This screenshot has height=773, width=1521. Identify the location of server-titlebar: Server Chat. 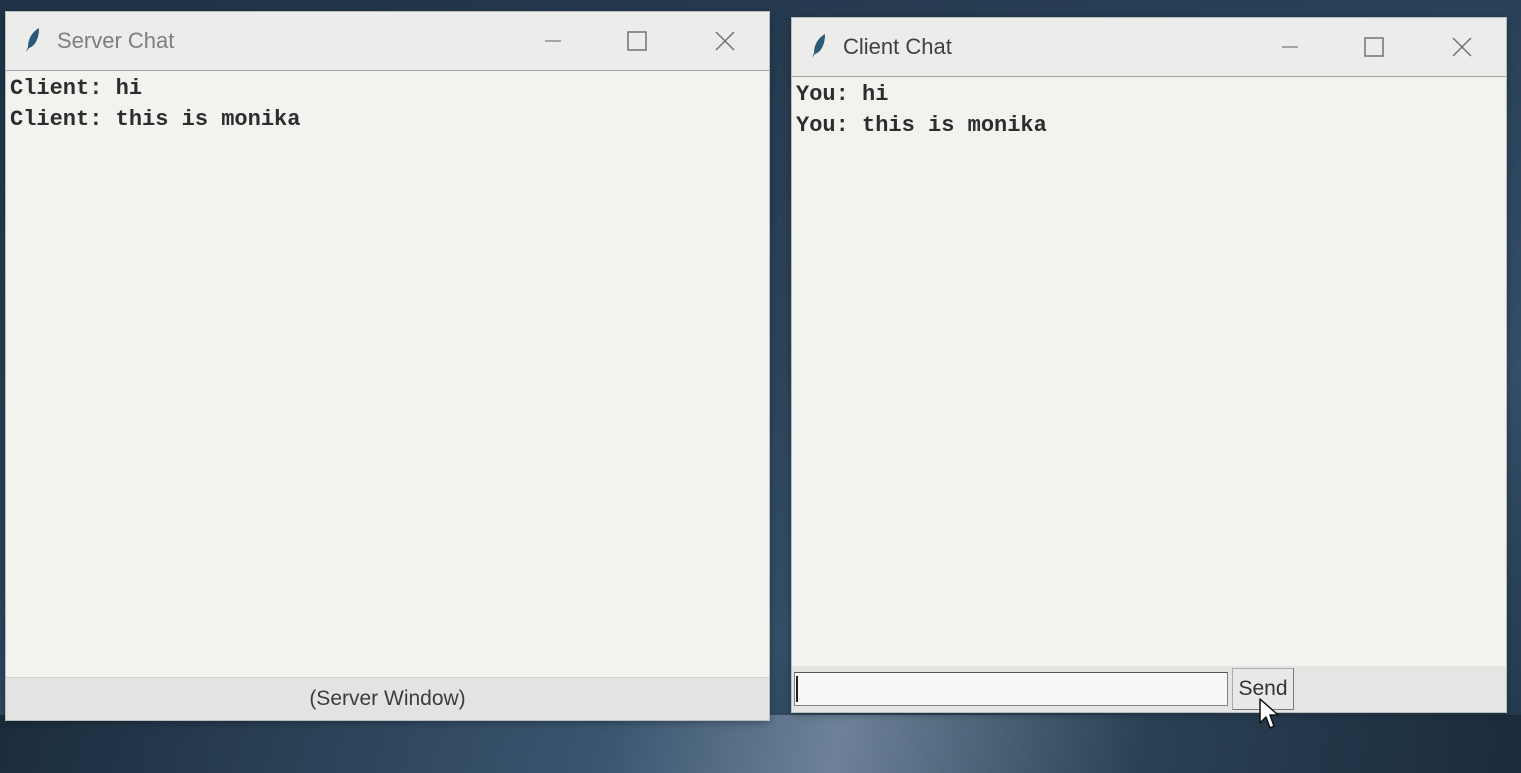
(387, 41).